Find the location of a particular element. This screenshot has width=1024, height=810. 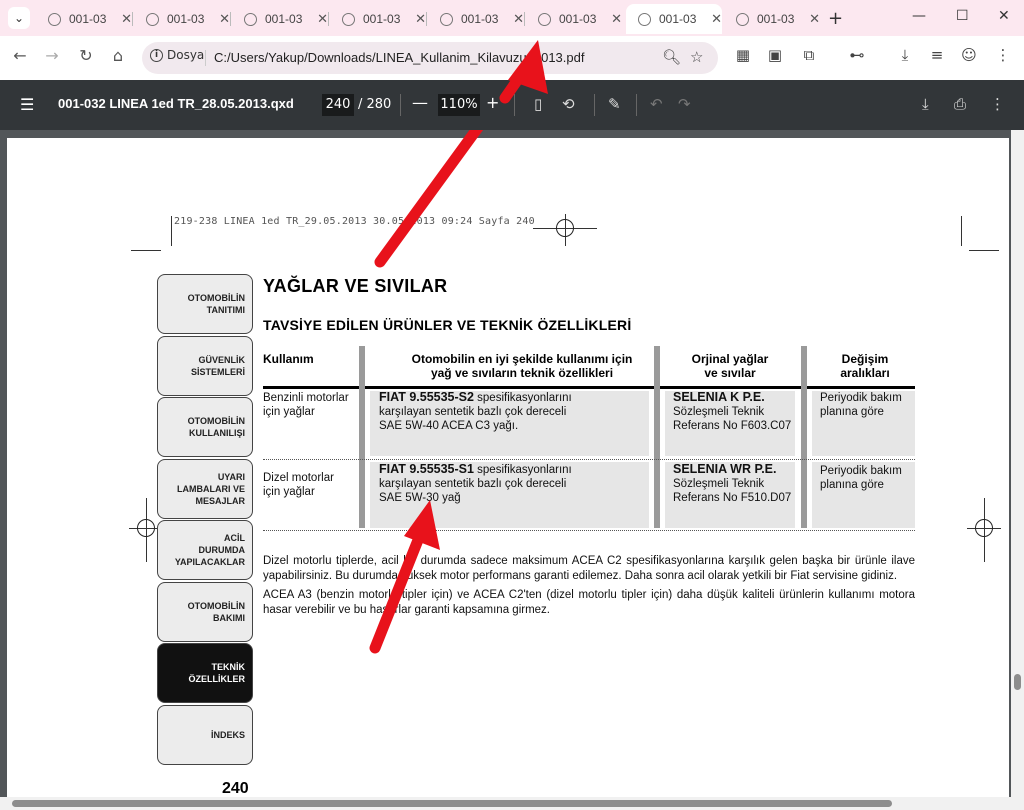

arrowhead-top is located at coordinates (523, 72).